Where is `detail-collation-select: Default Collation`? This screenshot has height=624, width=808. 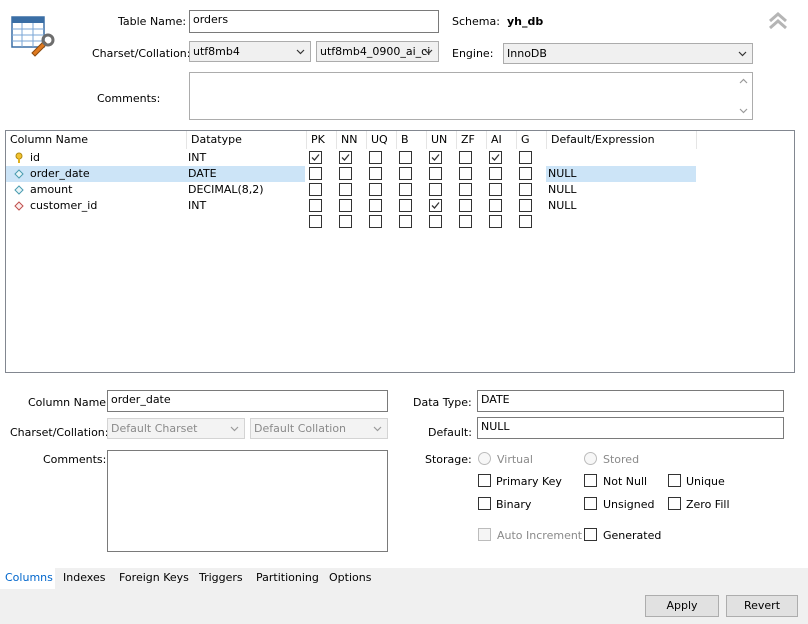 detail-collation-select: Default Collation is located at coordinates (319, 428).